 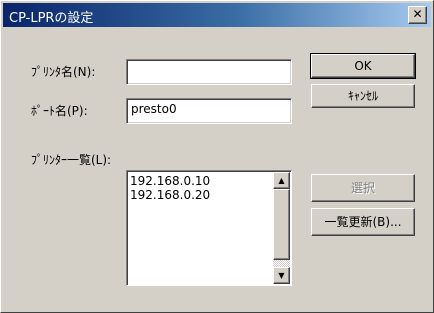 What do you see at coordinates (170, 181) in the screenshot?
I see `list-item: 192.168.0.10` at bounding box center [170, 181].